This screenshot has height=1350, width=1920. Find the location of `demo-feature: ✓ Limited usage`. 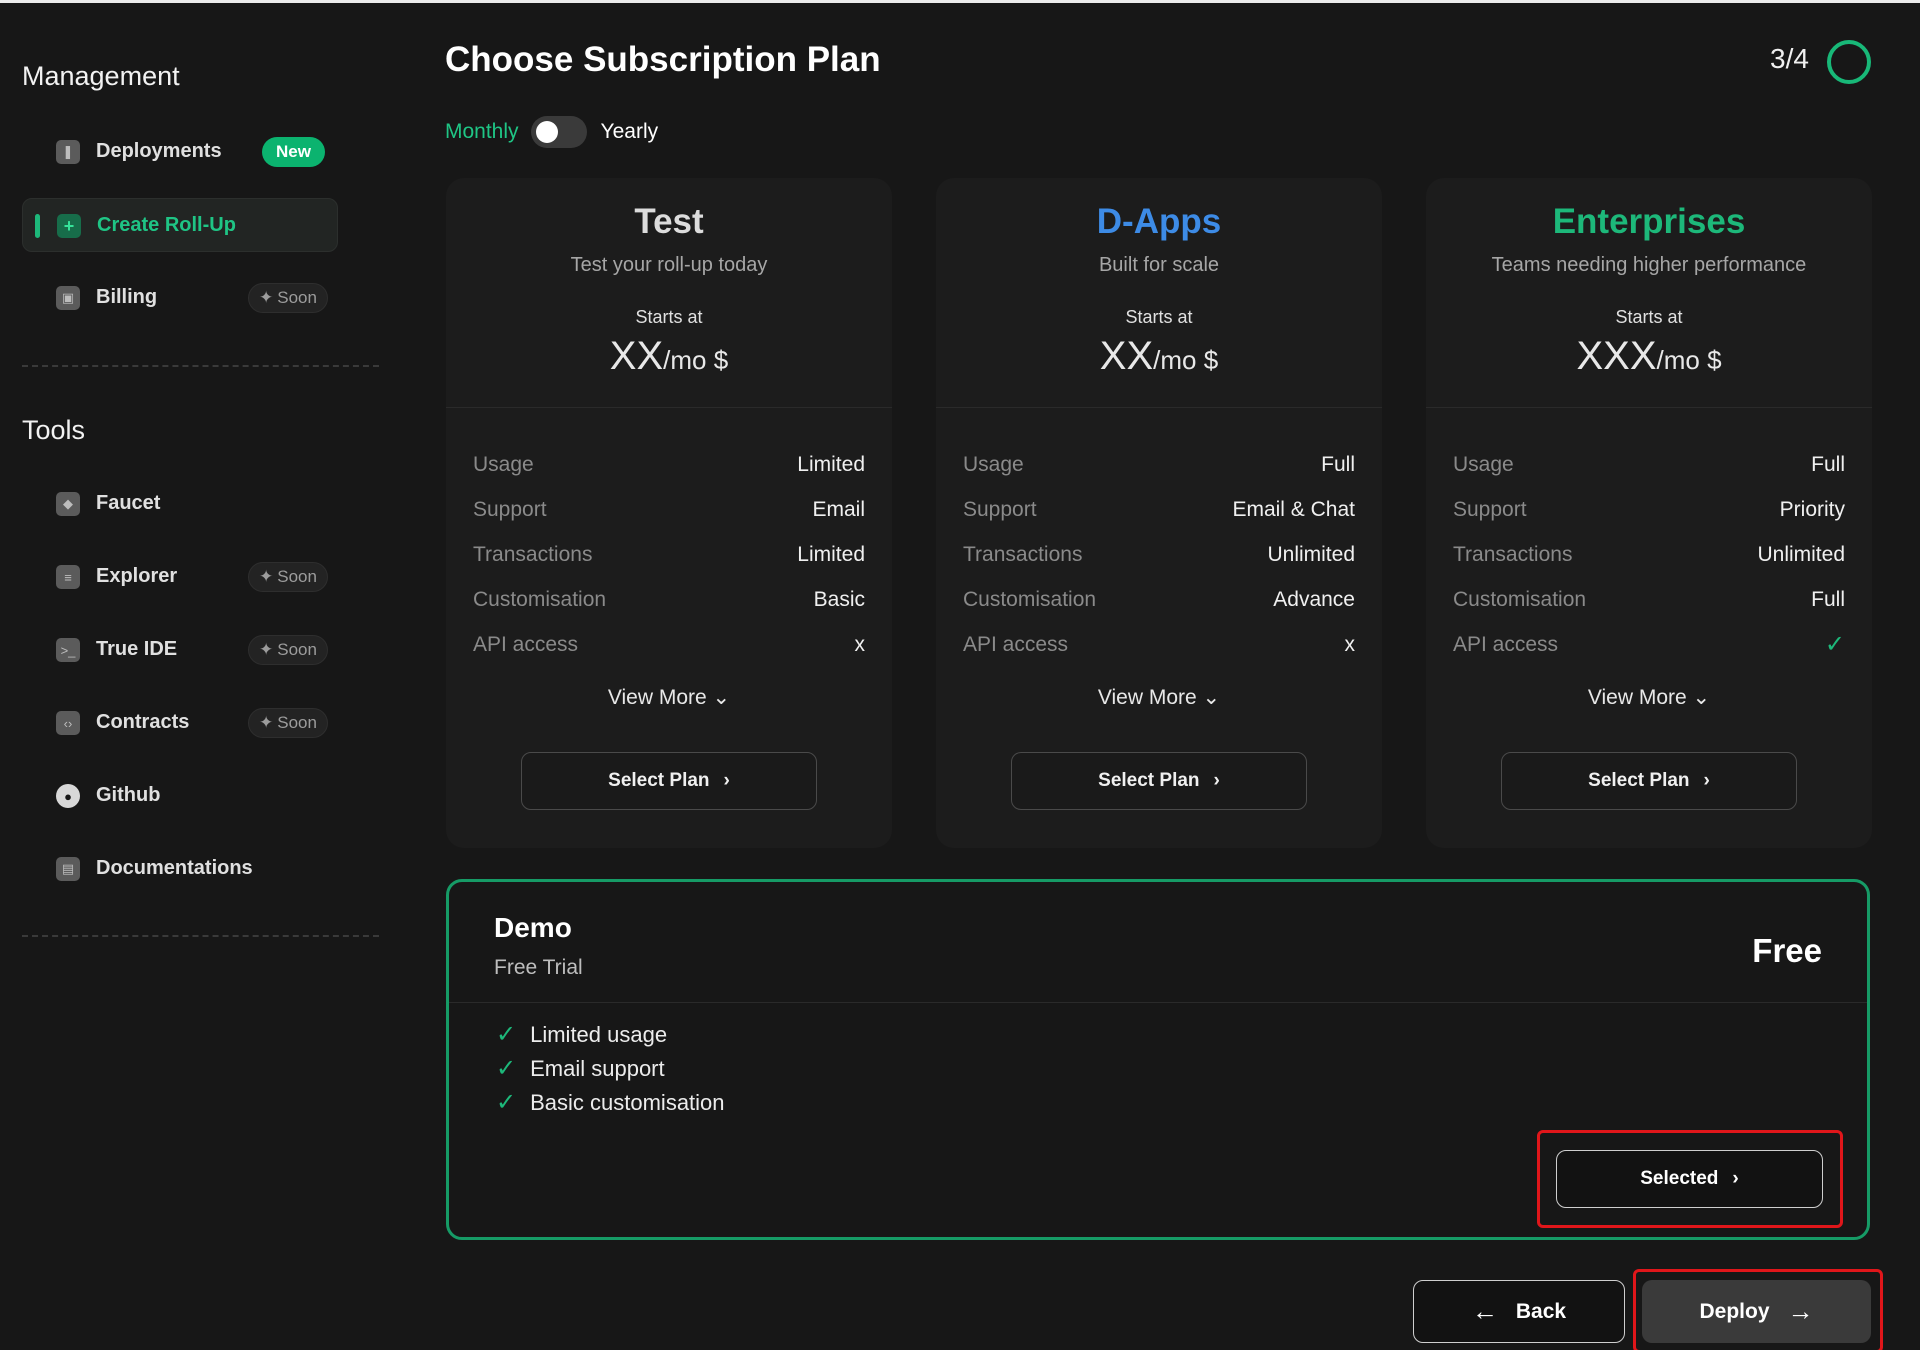

demo-feature: ✓ Limited usage is located at coordinates (581, 1034).